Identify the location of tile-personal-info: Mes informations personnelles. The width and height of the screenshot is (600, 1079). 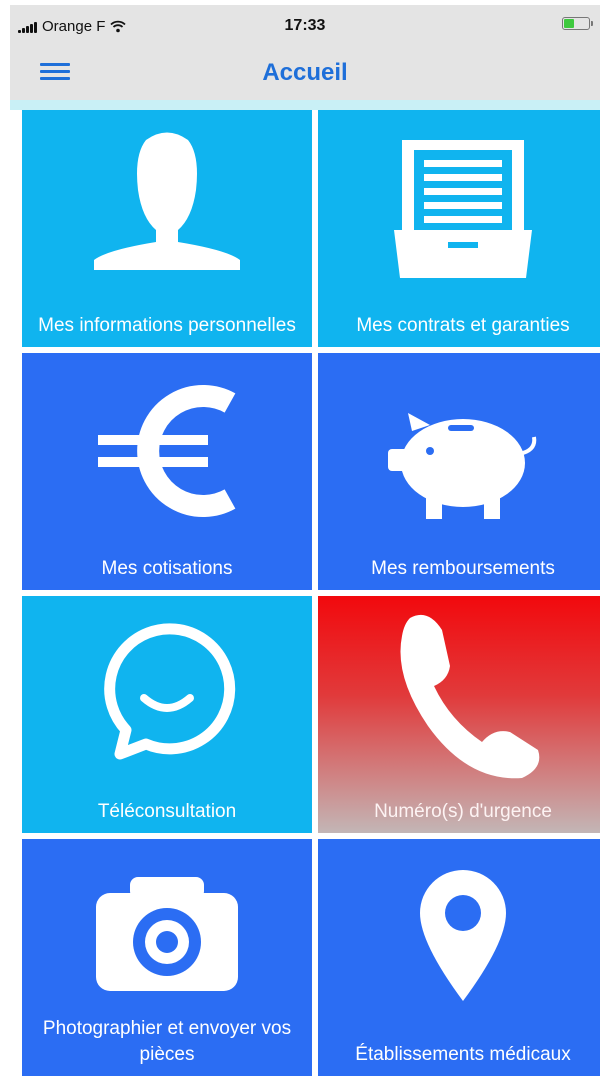
(167, 228).